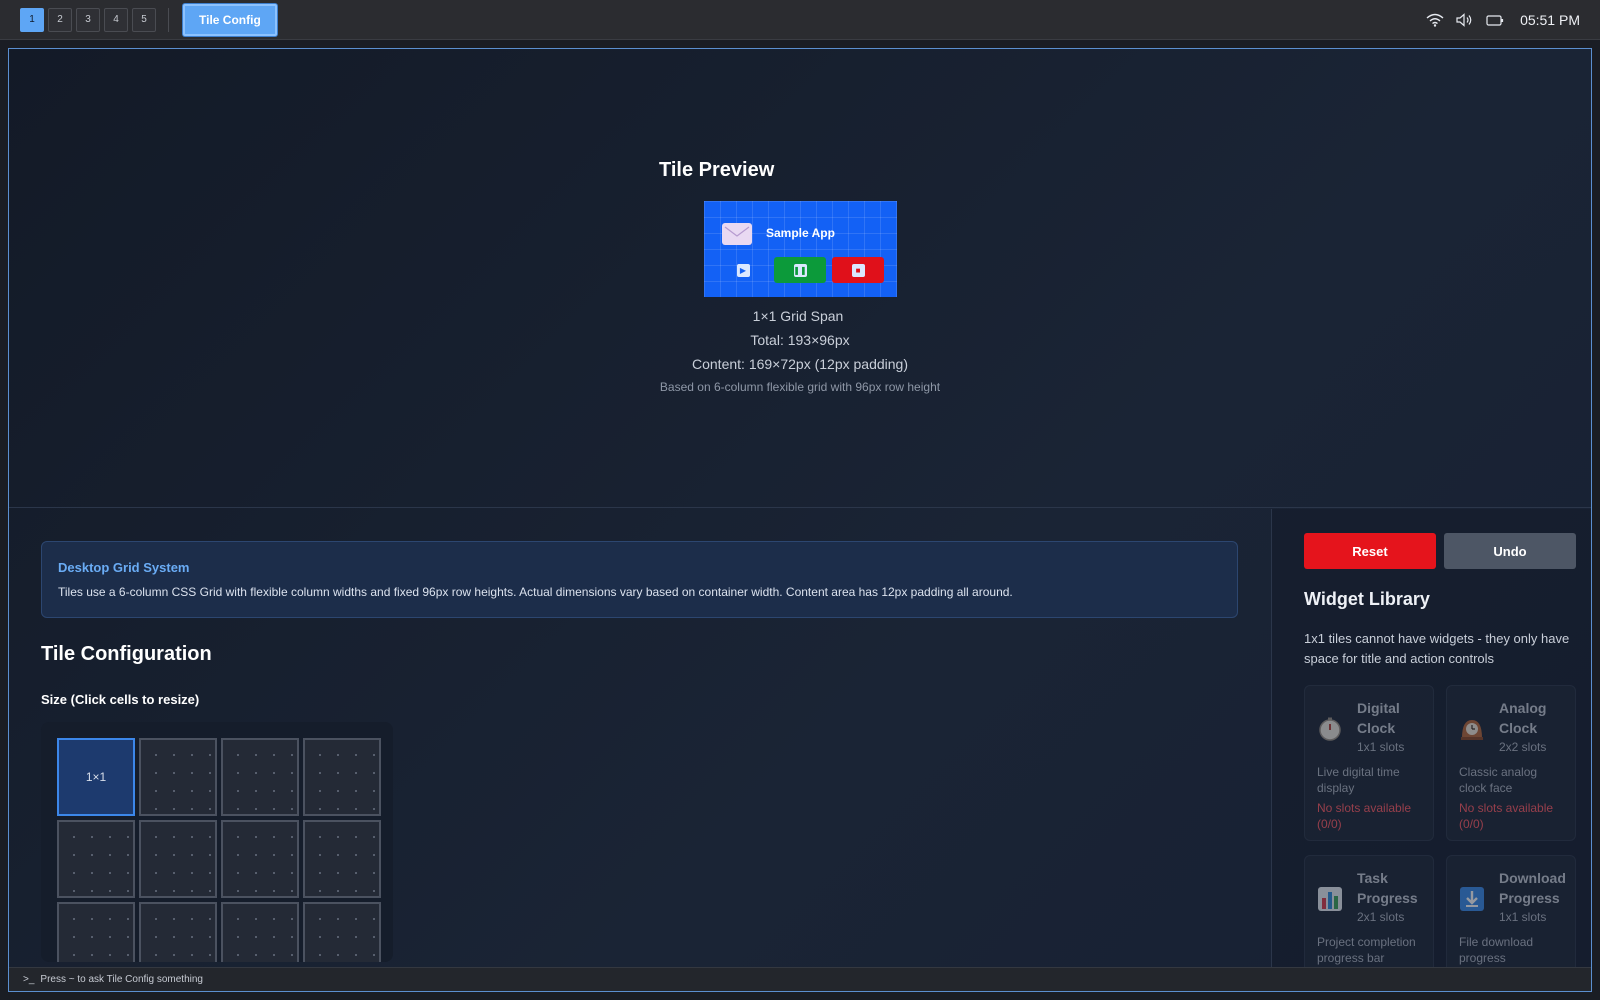 This screenshot has height=1000, width=1600. I want to click on undo-button: Undo, so click(1510, 551).